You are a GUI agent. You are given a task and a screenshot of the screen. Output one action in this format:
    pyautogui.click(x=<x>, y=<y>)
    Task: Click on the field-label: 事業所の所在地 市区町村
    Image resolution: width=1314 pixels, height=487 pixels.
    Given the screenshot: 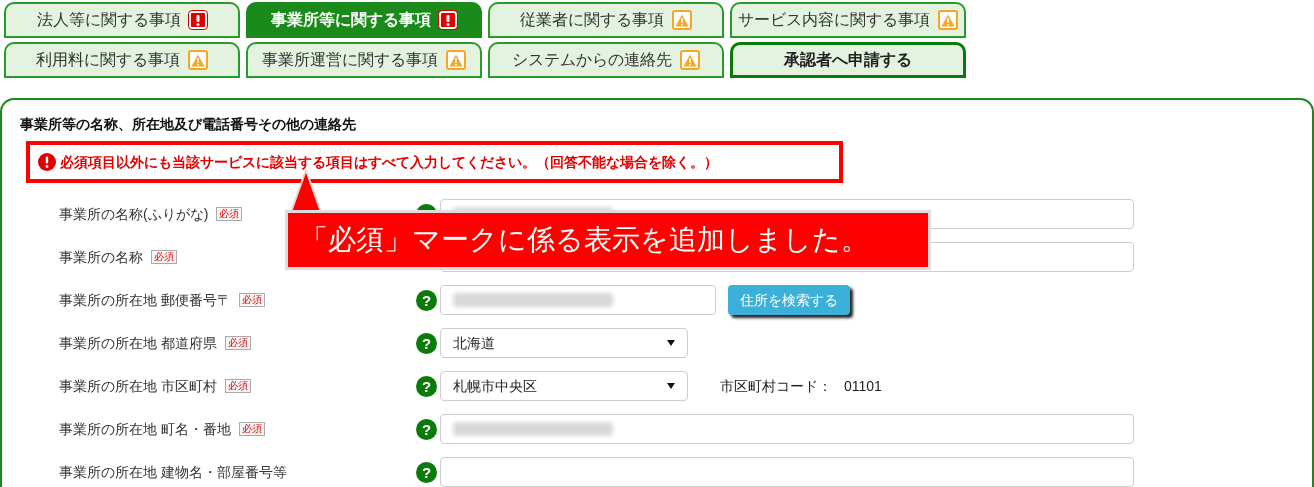 What is the action you would take?
    pyautogui.click(x=138, y=386)
    